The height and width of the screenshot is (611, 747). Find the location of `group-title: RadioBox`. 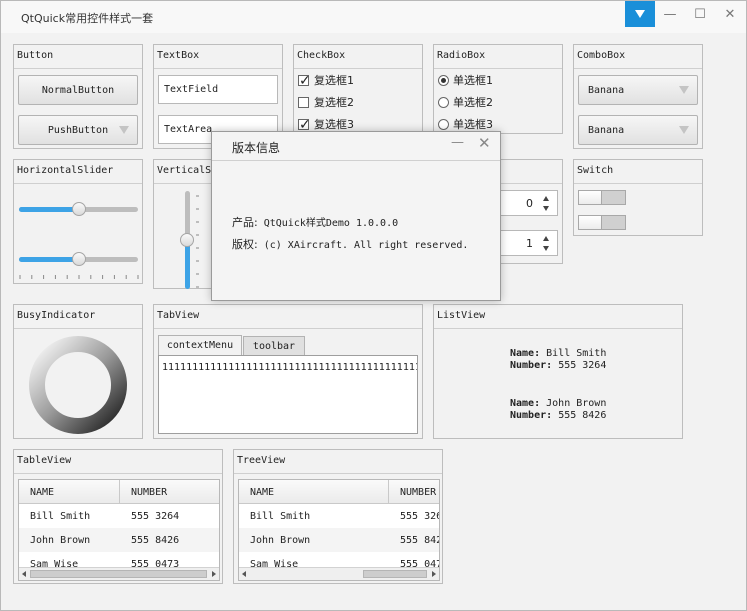

group-title: RadioBox is located at coordinates (461, 55).